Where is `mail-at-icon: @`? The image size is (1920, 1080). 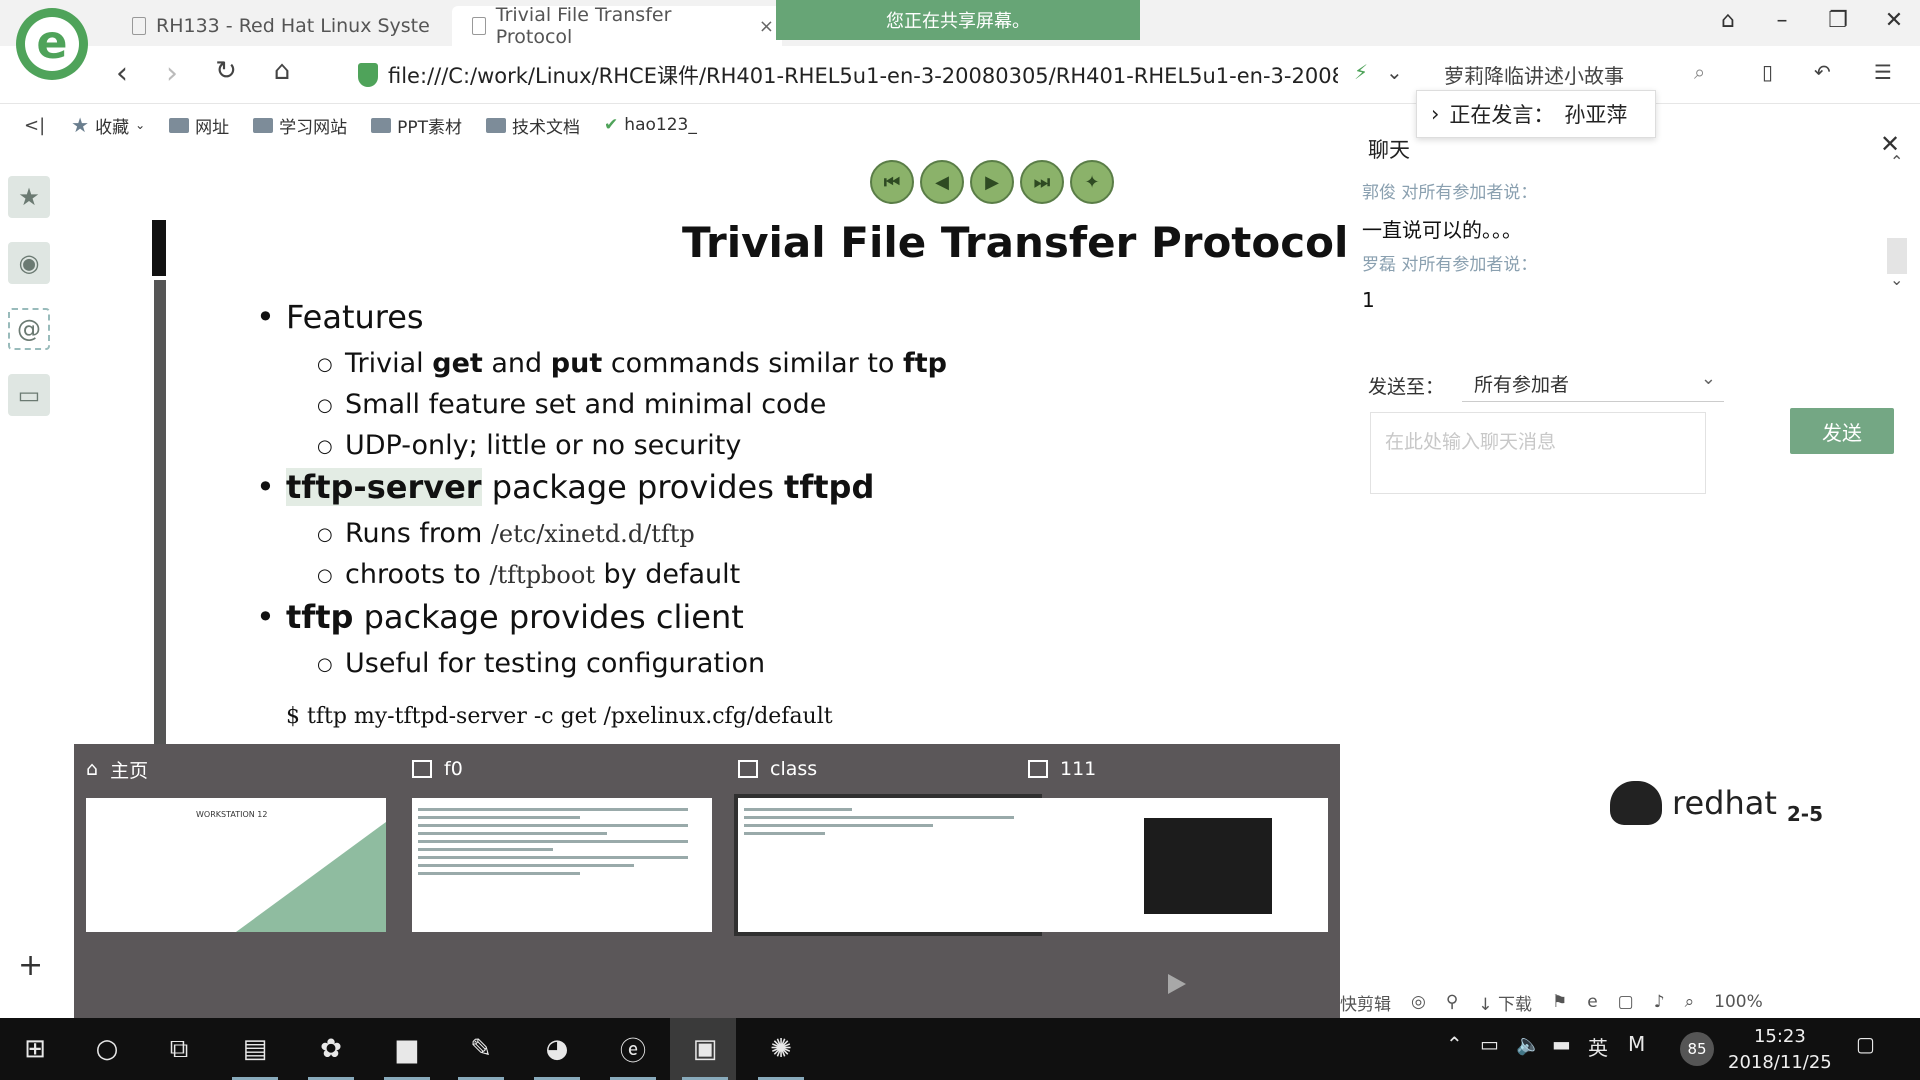 mail-at-icon: @ is located at coordinates (29, 329).